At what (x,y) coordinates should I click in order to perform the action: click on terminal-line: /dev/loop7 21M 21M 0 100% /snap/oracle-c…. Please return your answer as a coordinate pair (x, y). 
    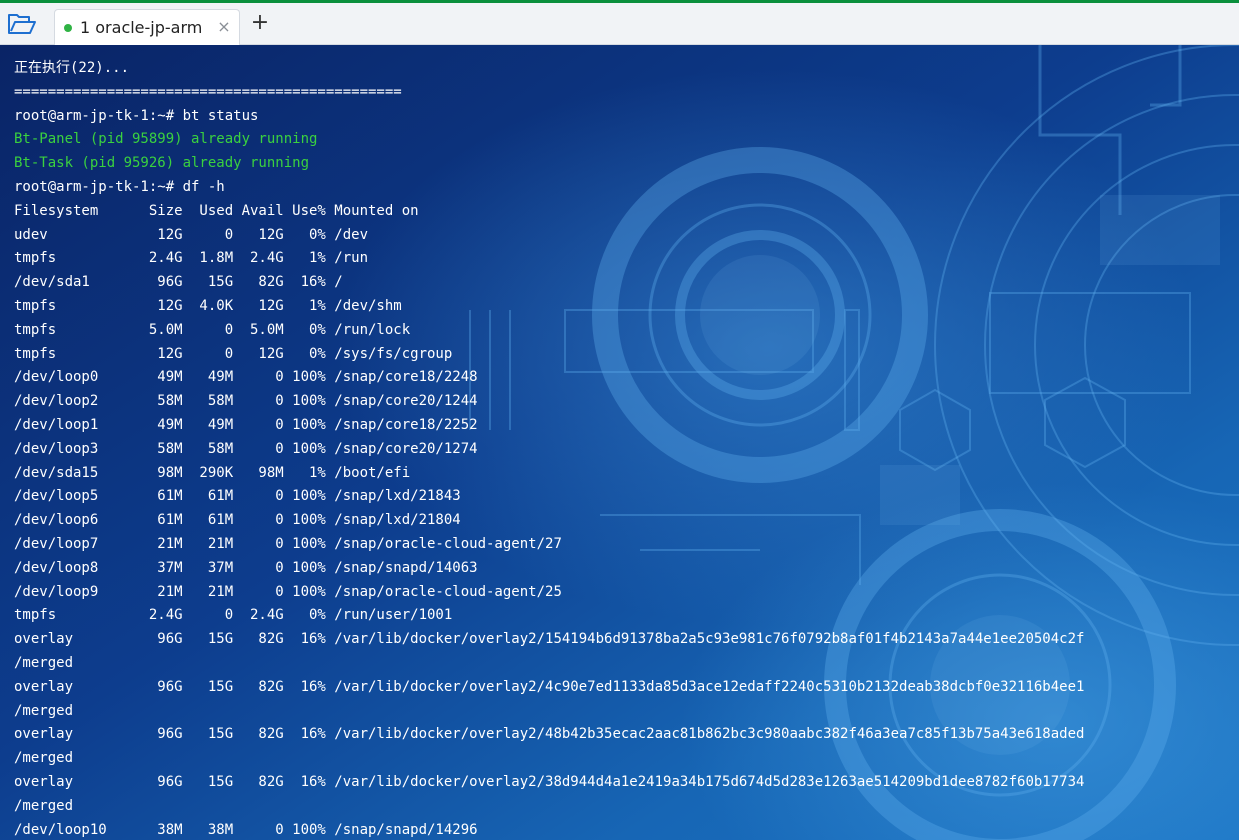
    Looking at the image, I should click on (288, 543).